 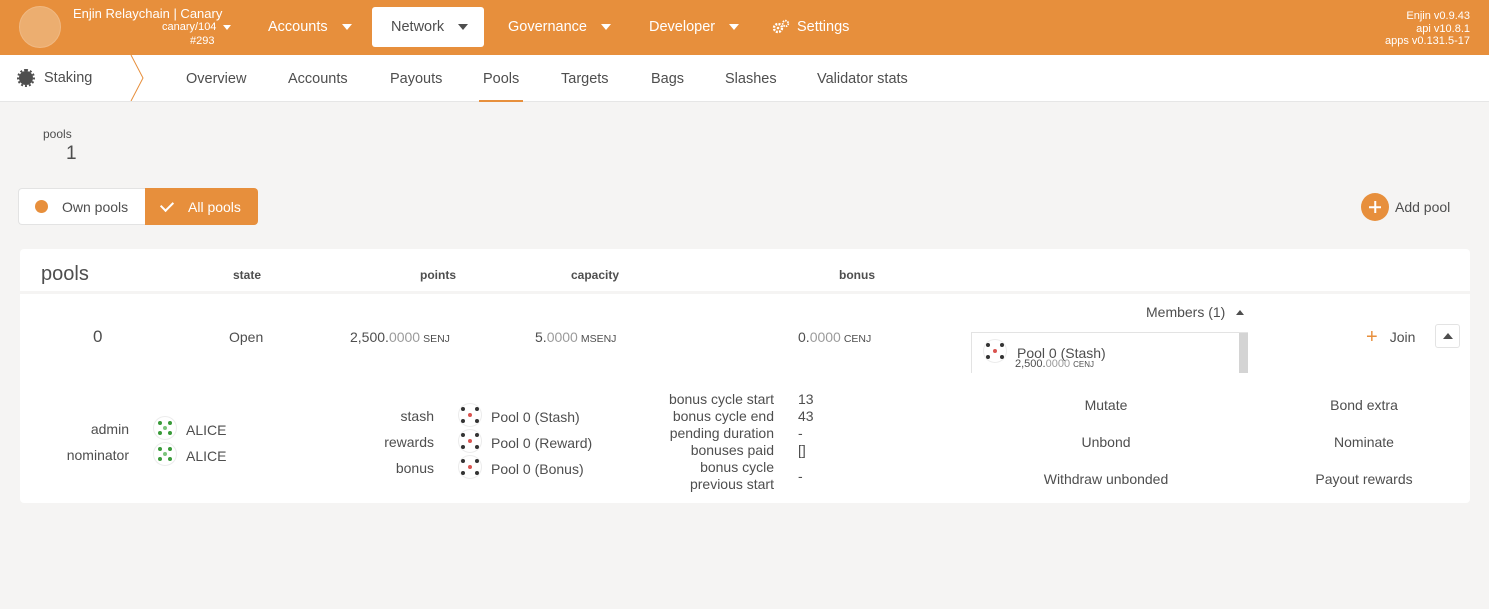 I want to click on unbond-button: Unbond, so click(x=1106, y=442).